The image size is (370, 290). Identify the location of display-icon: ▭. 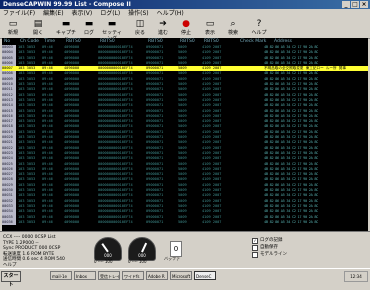
(210, 24).